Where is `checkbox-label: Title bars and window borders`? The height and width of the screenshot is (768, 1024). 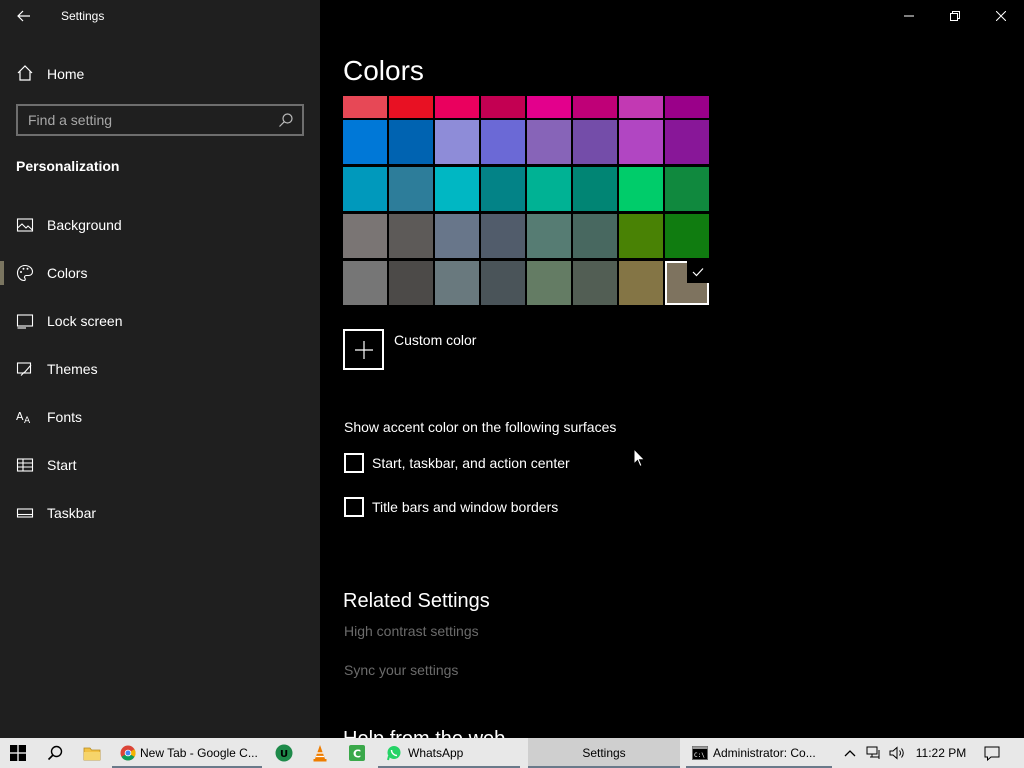
checkbox-label: Title bars and window borders is located at coordinates (465, 507).